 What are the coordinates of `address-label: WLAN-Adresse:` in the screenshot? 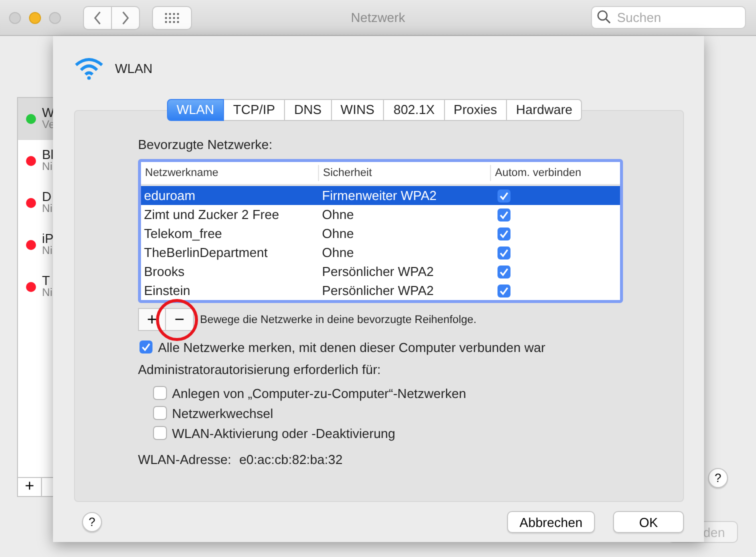 It's located at (185, 459).